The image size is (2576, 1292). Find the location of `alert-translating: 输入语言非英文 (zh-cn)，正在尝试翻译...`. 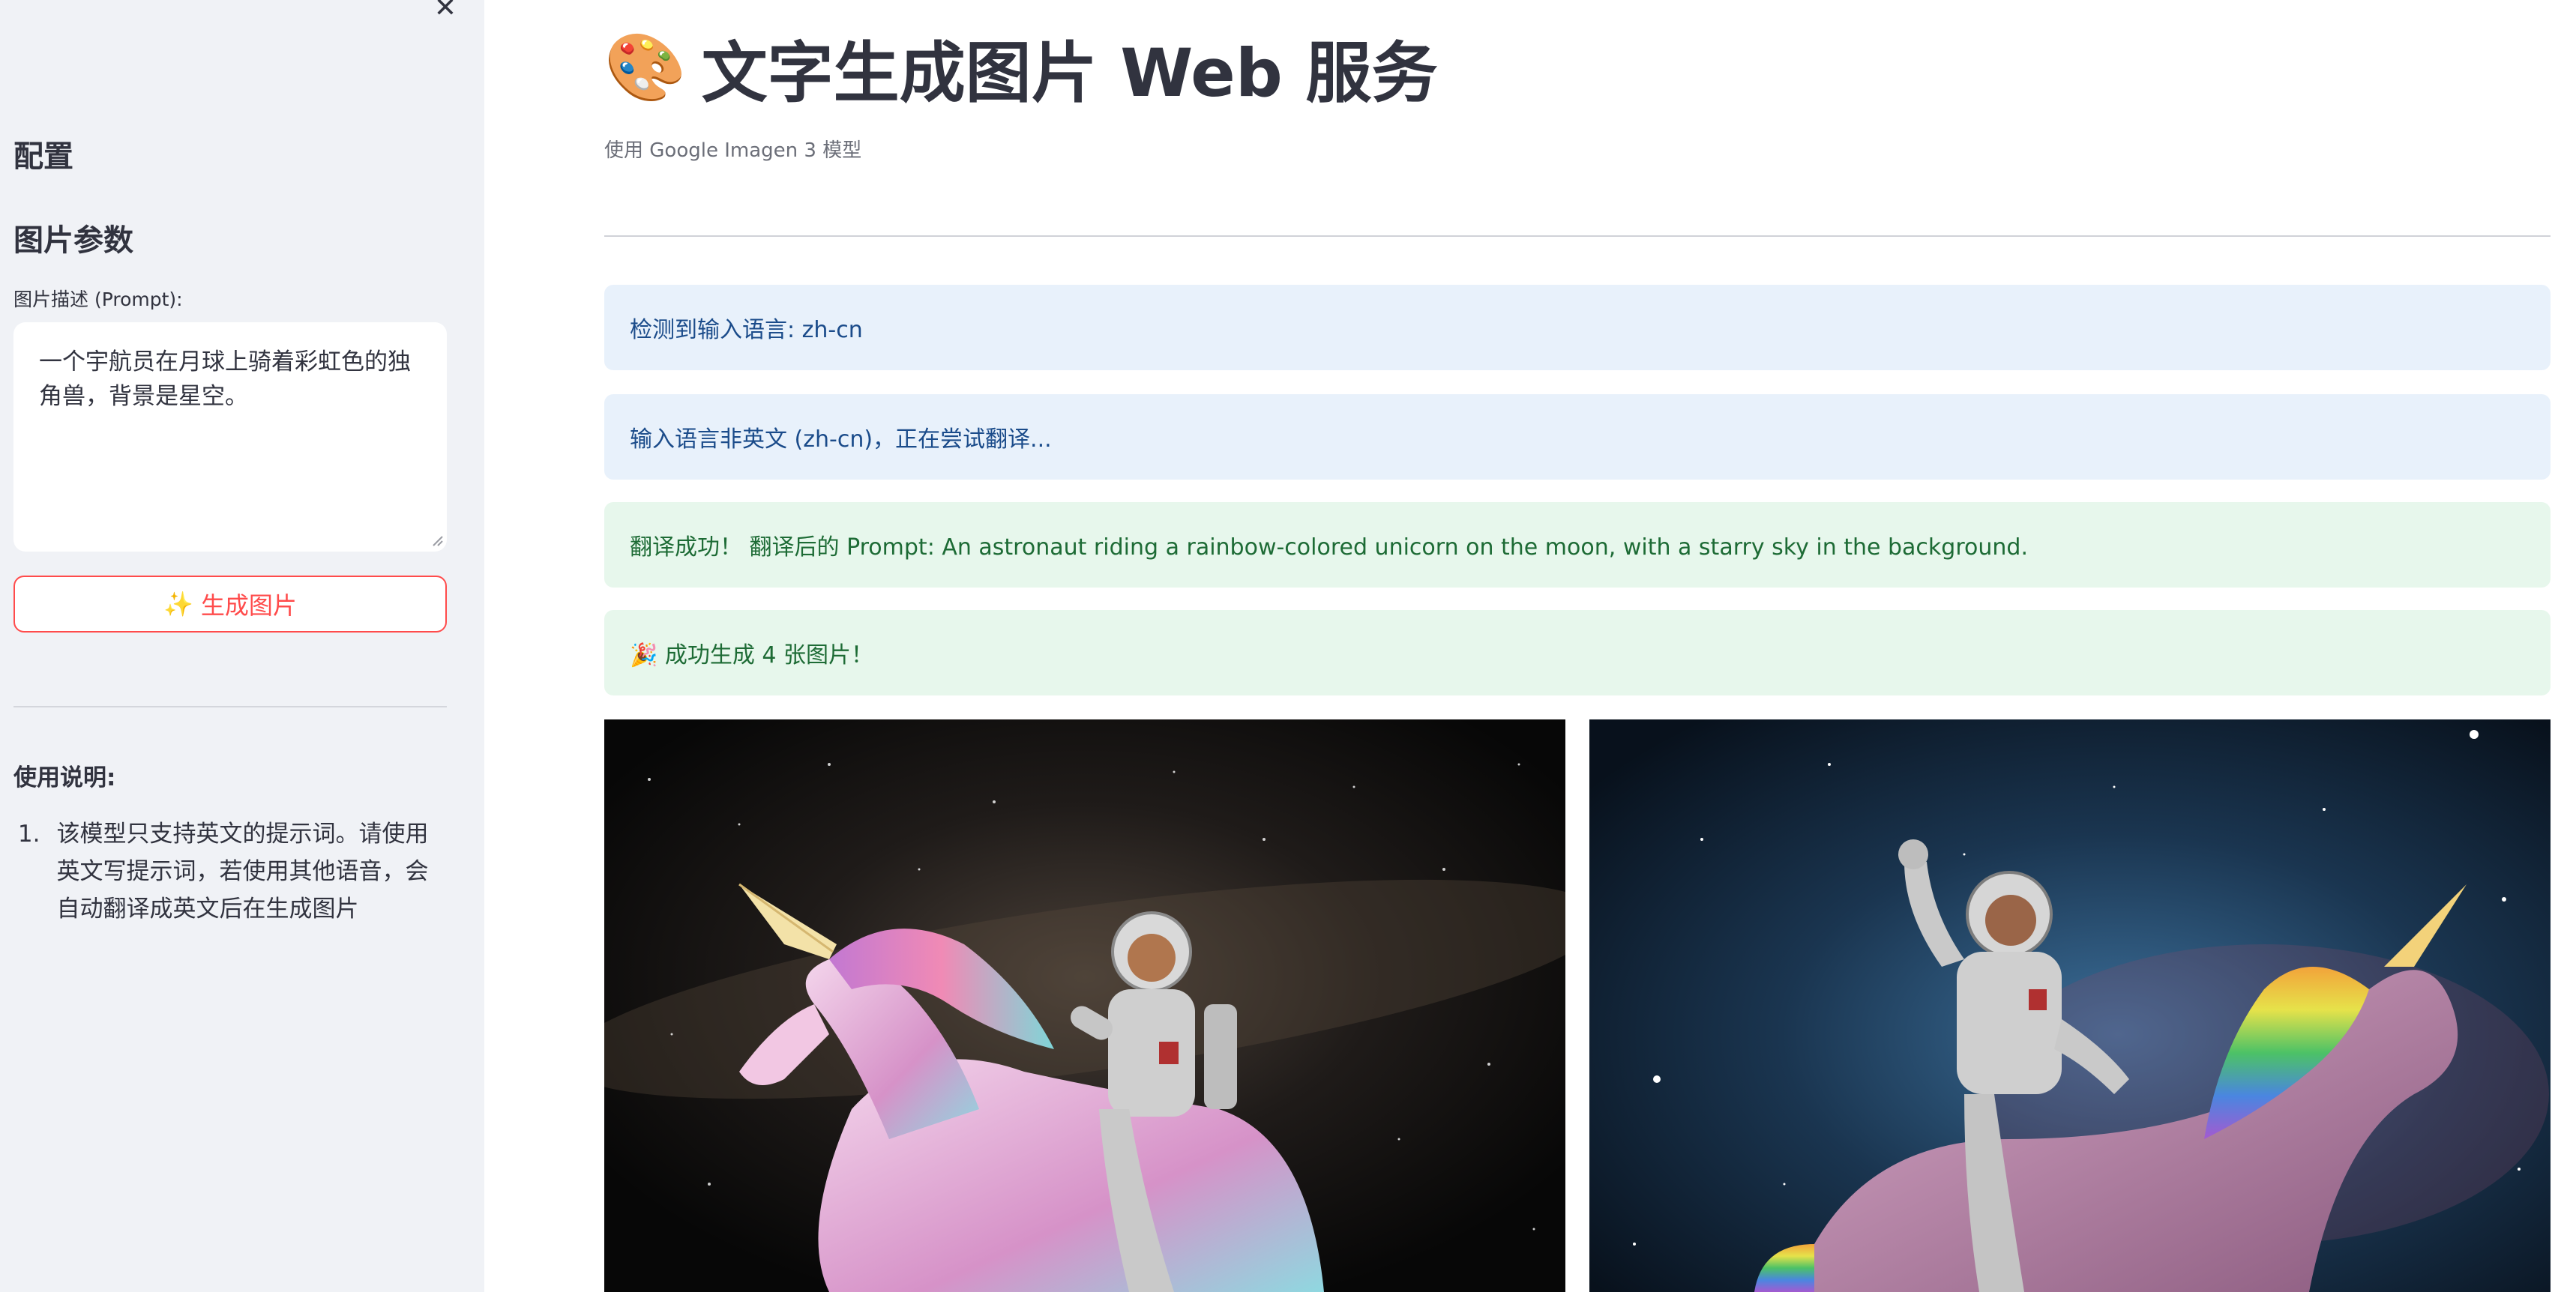

alert-translating: 输入语言非英文 (zh-cn)，正在尝试翻译... is located at coordinates (1577, 437).